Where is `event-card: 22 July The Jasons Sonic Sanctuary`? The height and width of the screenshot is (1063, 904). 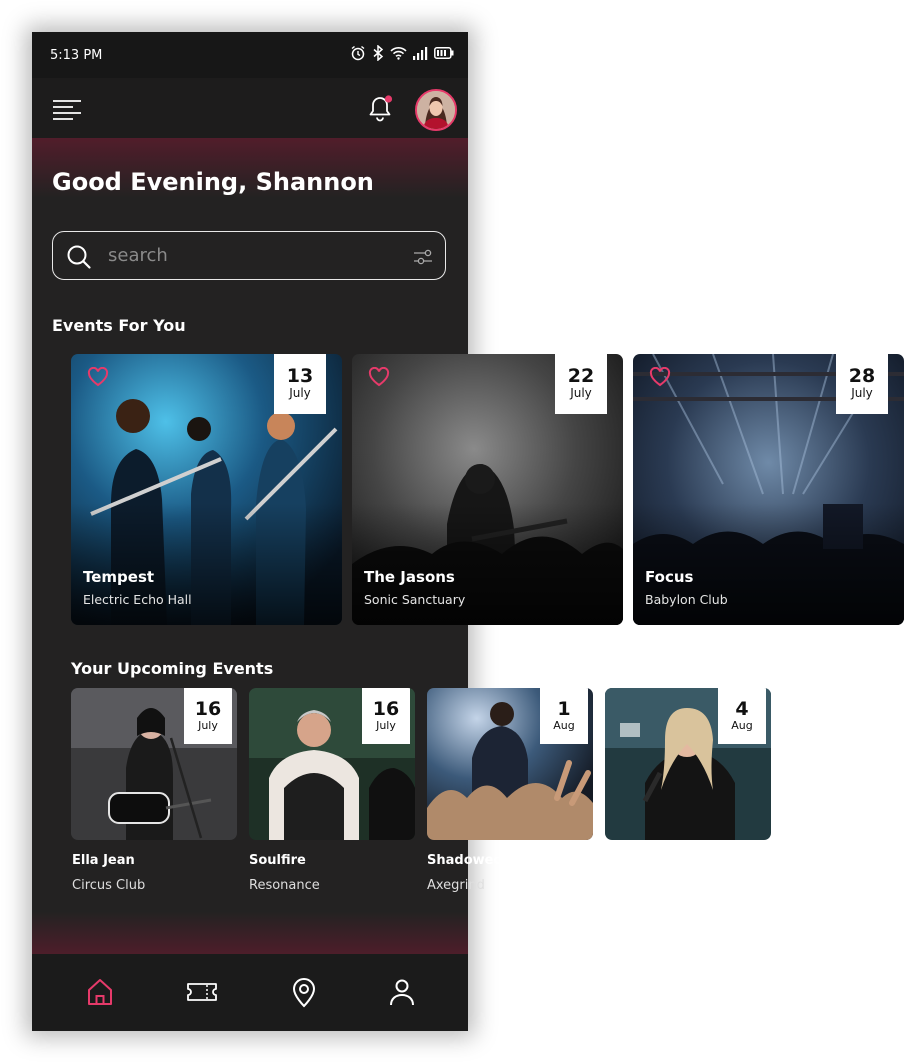
event-card: 22 July The Jasons Sonic Sanctuary is located at coordinates (487, 489).